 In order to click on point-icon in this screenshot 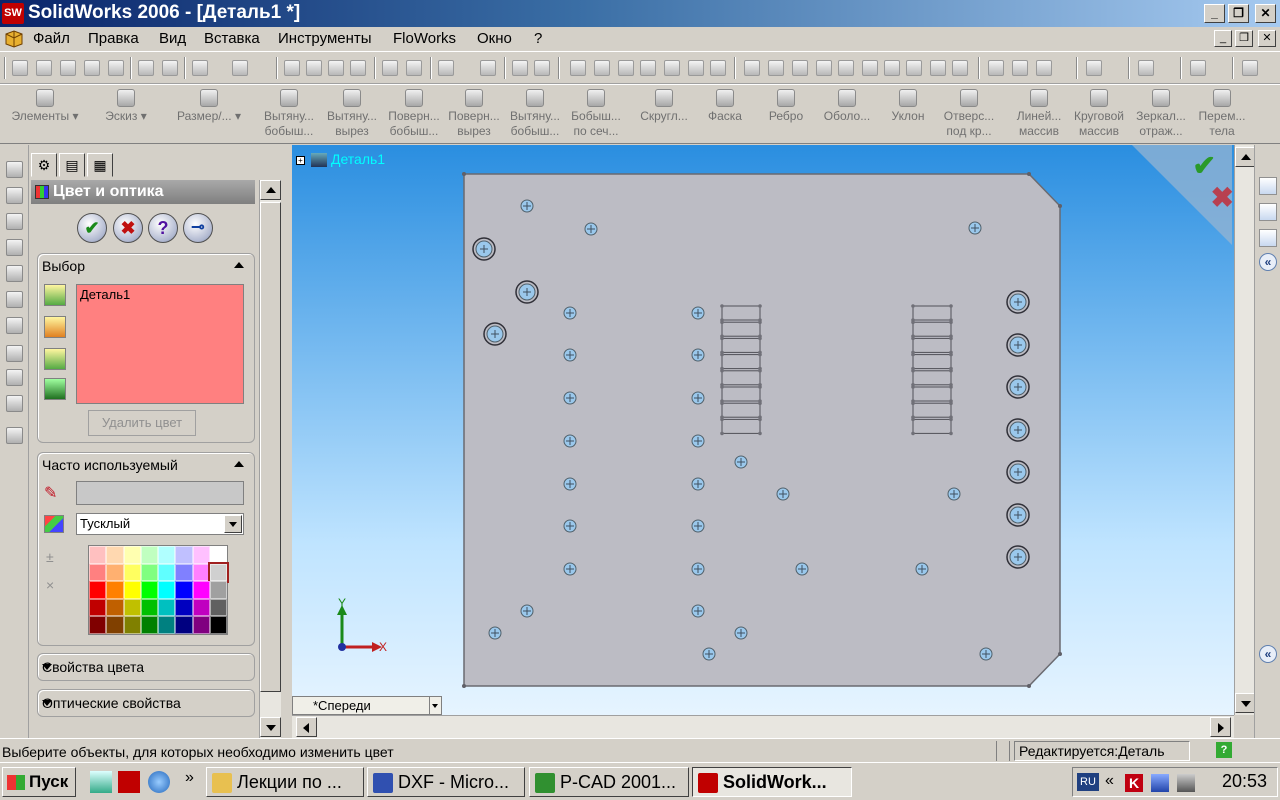, I will do `click(914, 68)`.